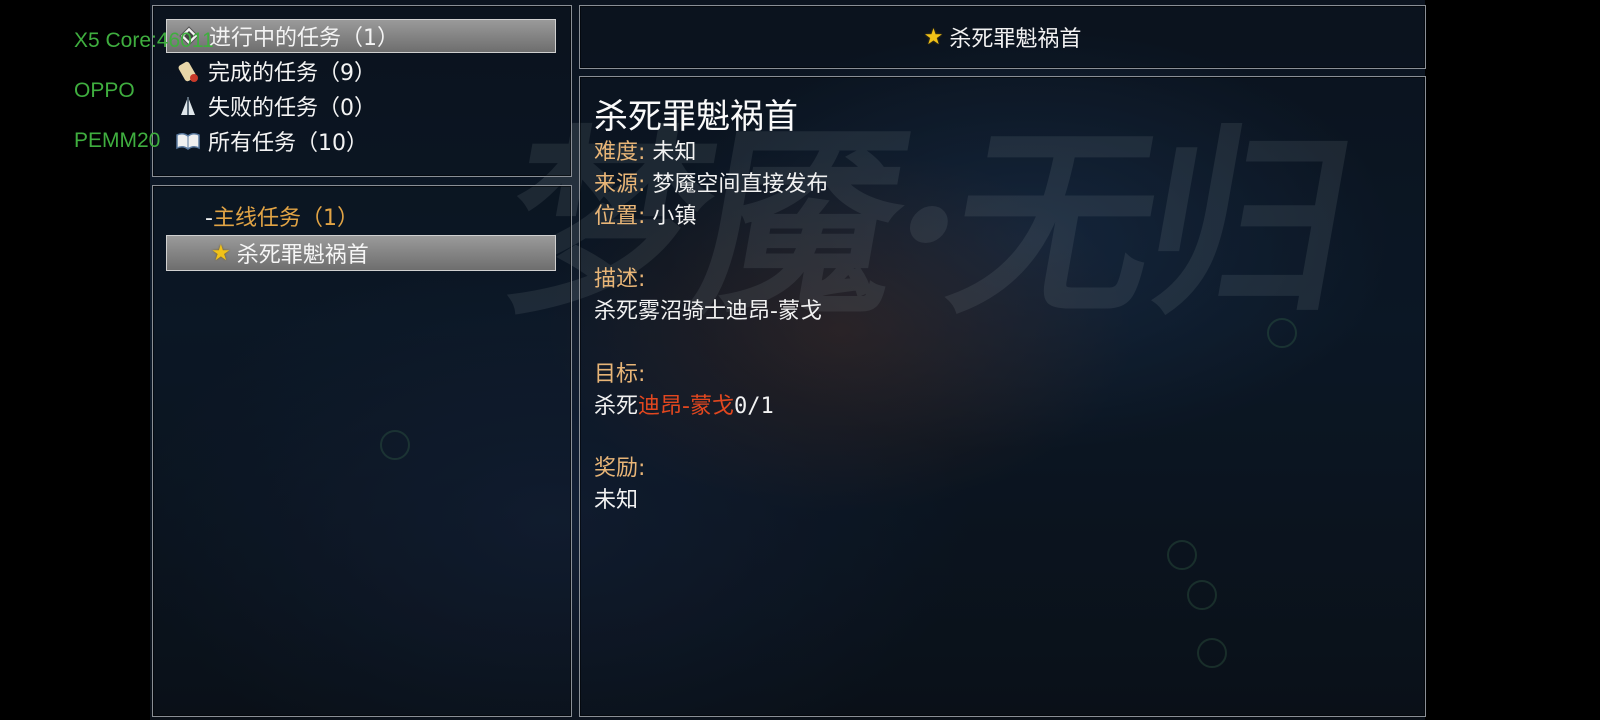 The width and height of the screenshot is (1600, 720). Describe the element at coordinates (674, 152) in the screenshot. I see `difficulty-value: 未知` at that location.